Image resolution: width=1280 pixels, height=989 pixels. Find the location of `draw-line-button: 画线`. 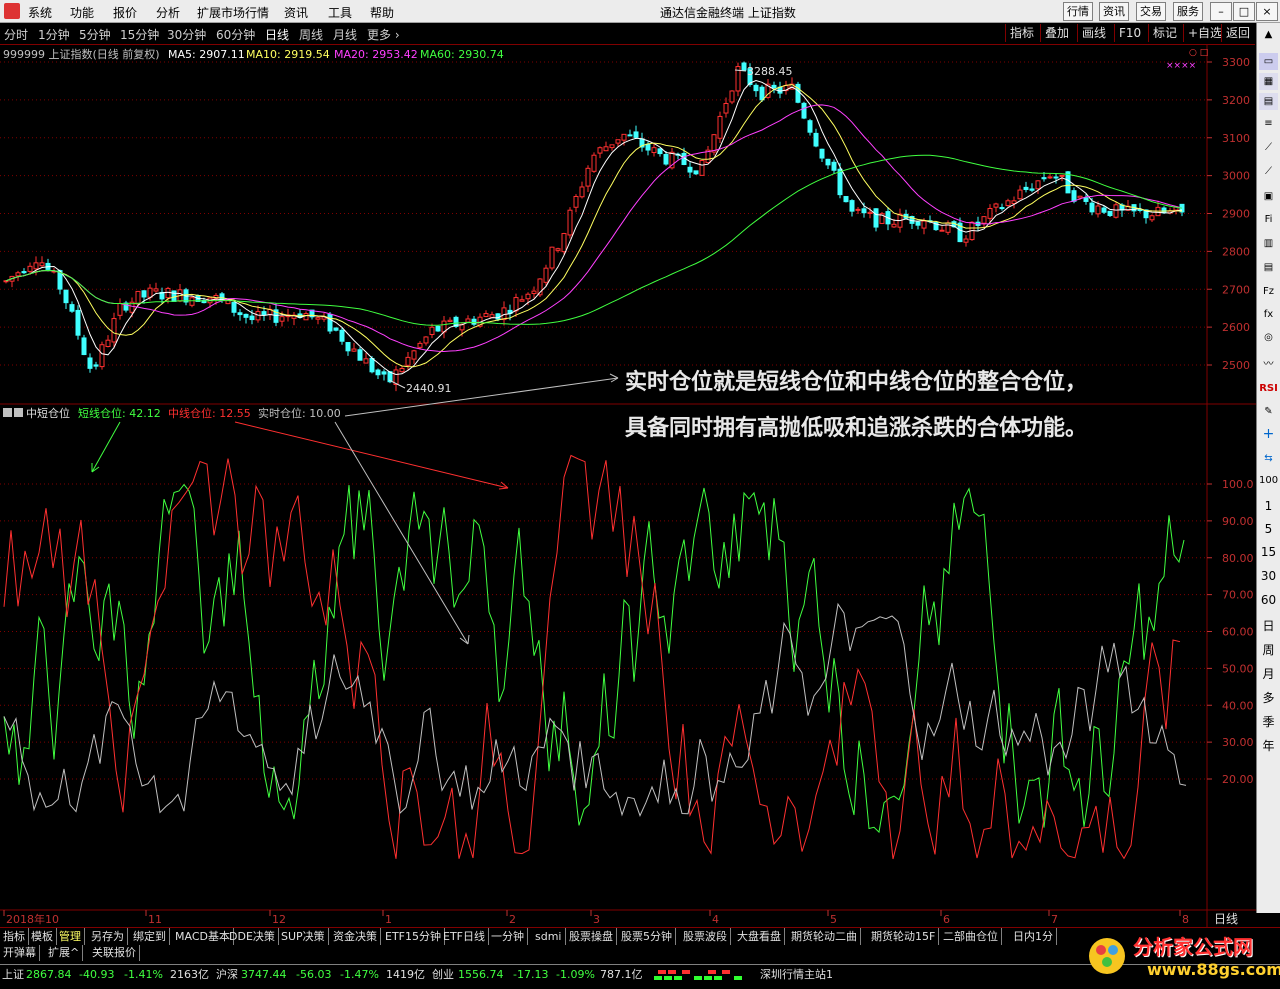

draw-line-button: 画线 is located at coordinates (1093, 33).